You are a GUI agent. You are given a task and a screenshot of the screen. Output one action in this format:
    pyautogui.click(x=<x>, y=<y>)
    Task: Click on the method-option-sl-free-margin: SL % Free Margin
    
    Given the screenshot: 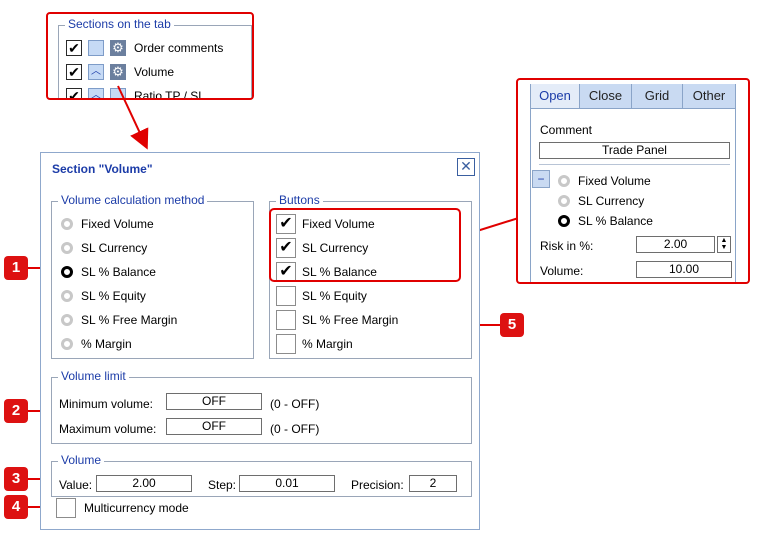 What is the action you would take?
    pyautogui.click(x=119, y=320)
    